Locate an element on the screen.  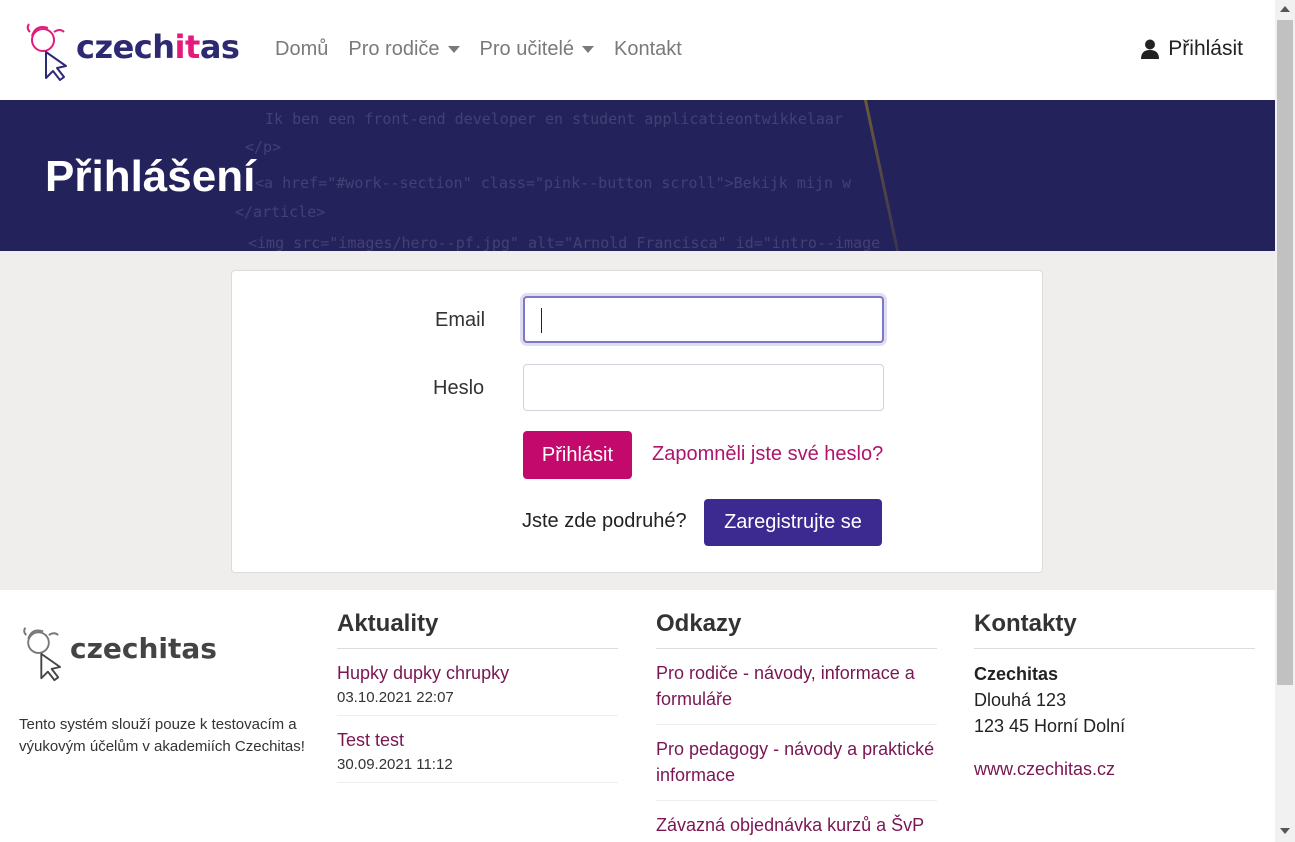
nav-item-parents: Pro rodiče is located at coordinates (404, 49).